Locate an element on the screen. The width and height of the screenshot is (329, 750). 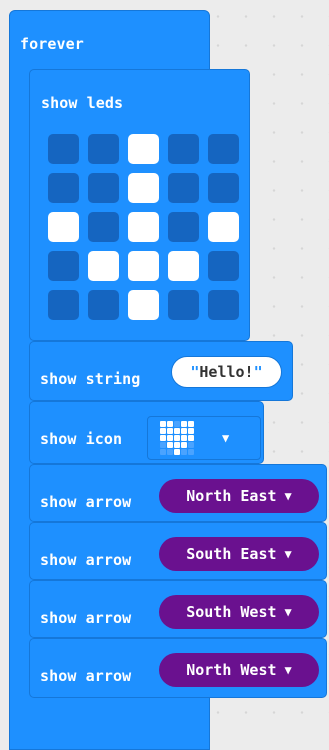
arrow-direction-value: North East is located at coordinates (231, 496).